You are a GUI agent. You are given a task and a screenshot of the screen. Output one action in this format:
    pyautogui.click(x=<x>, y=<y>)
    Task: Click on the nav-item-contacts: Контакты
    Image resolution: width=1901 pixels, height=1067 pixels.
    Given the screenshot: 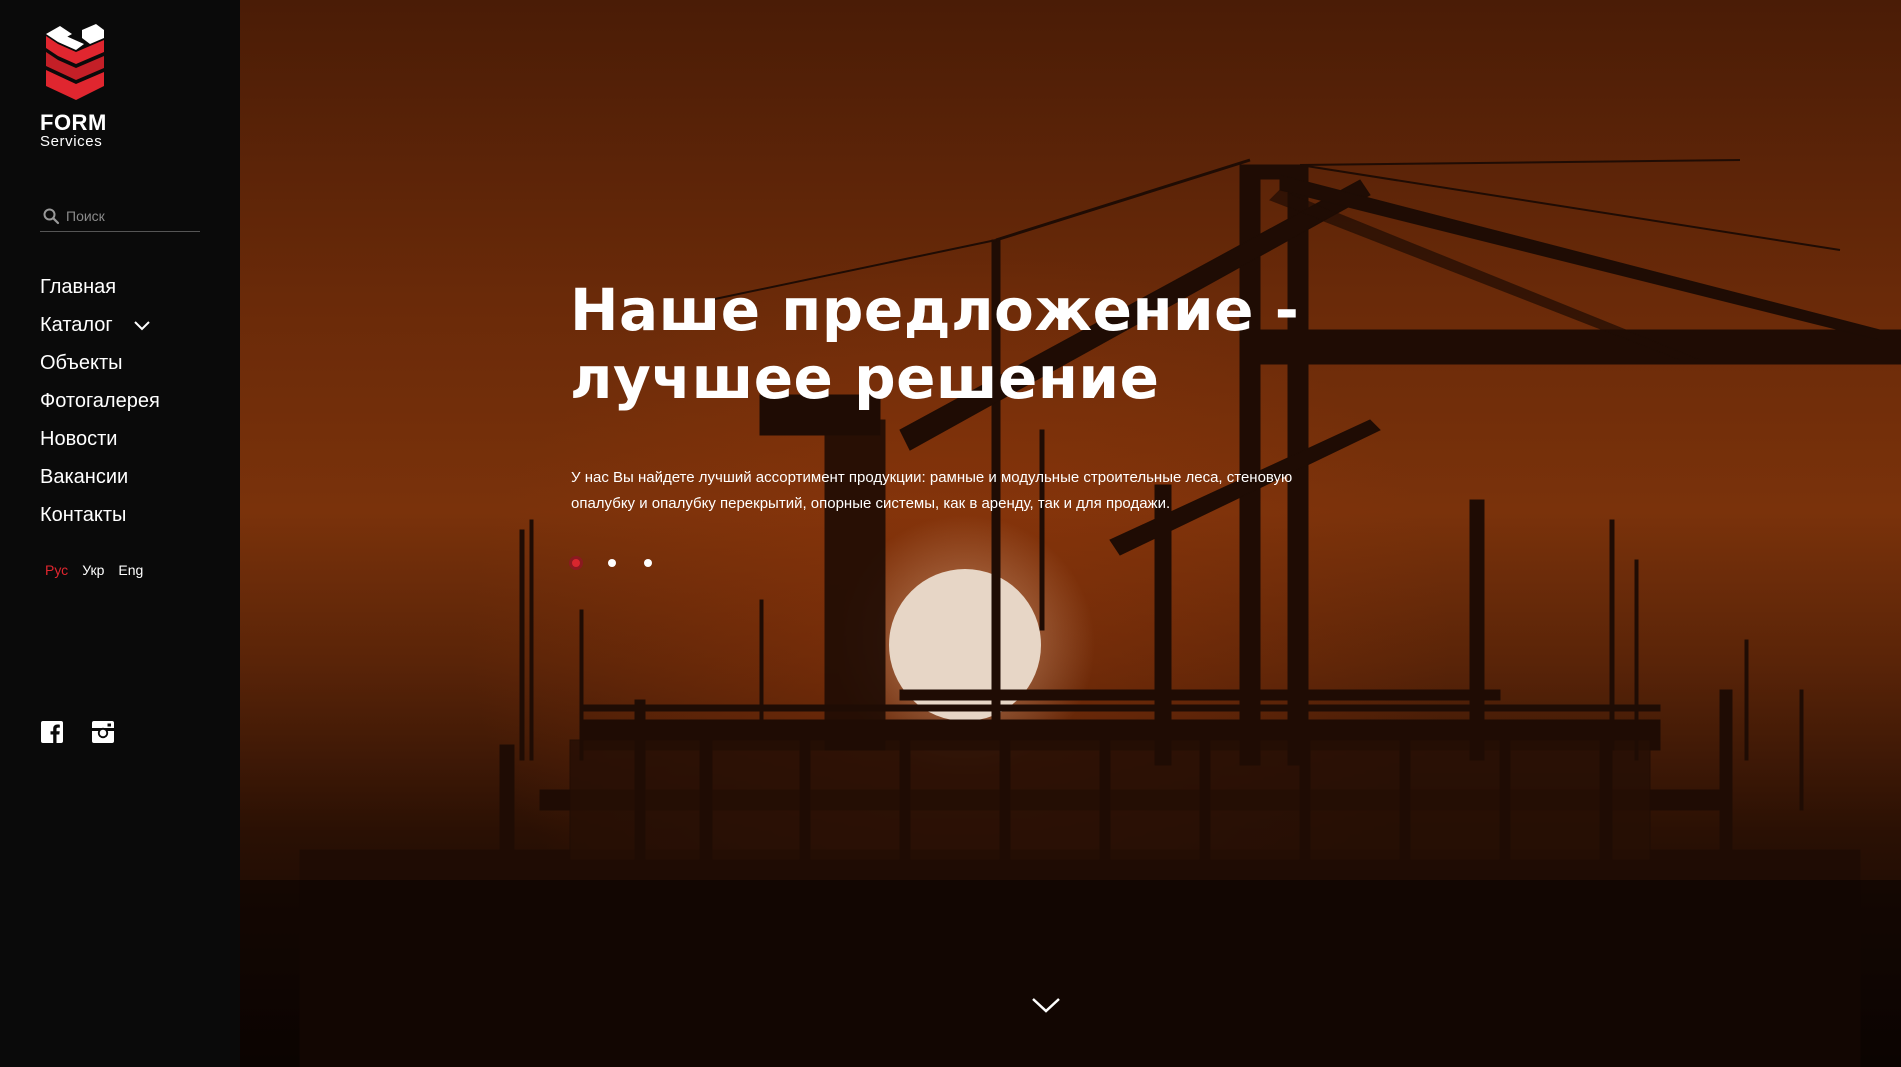 What is the action you would take?
    pyautogui.click(x=100, y=515)
    